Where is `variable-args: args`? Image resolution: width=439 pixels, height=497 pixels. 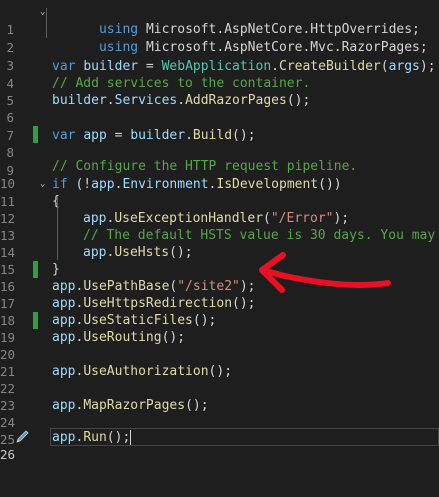
variable-args: args is located at coordinates (404, 66).